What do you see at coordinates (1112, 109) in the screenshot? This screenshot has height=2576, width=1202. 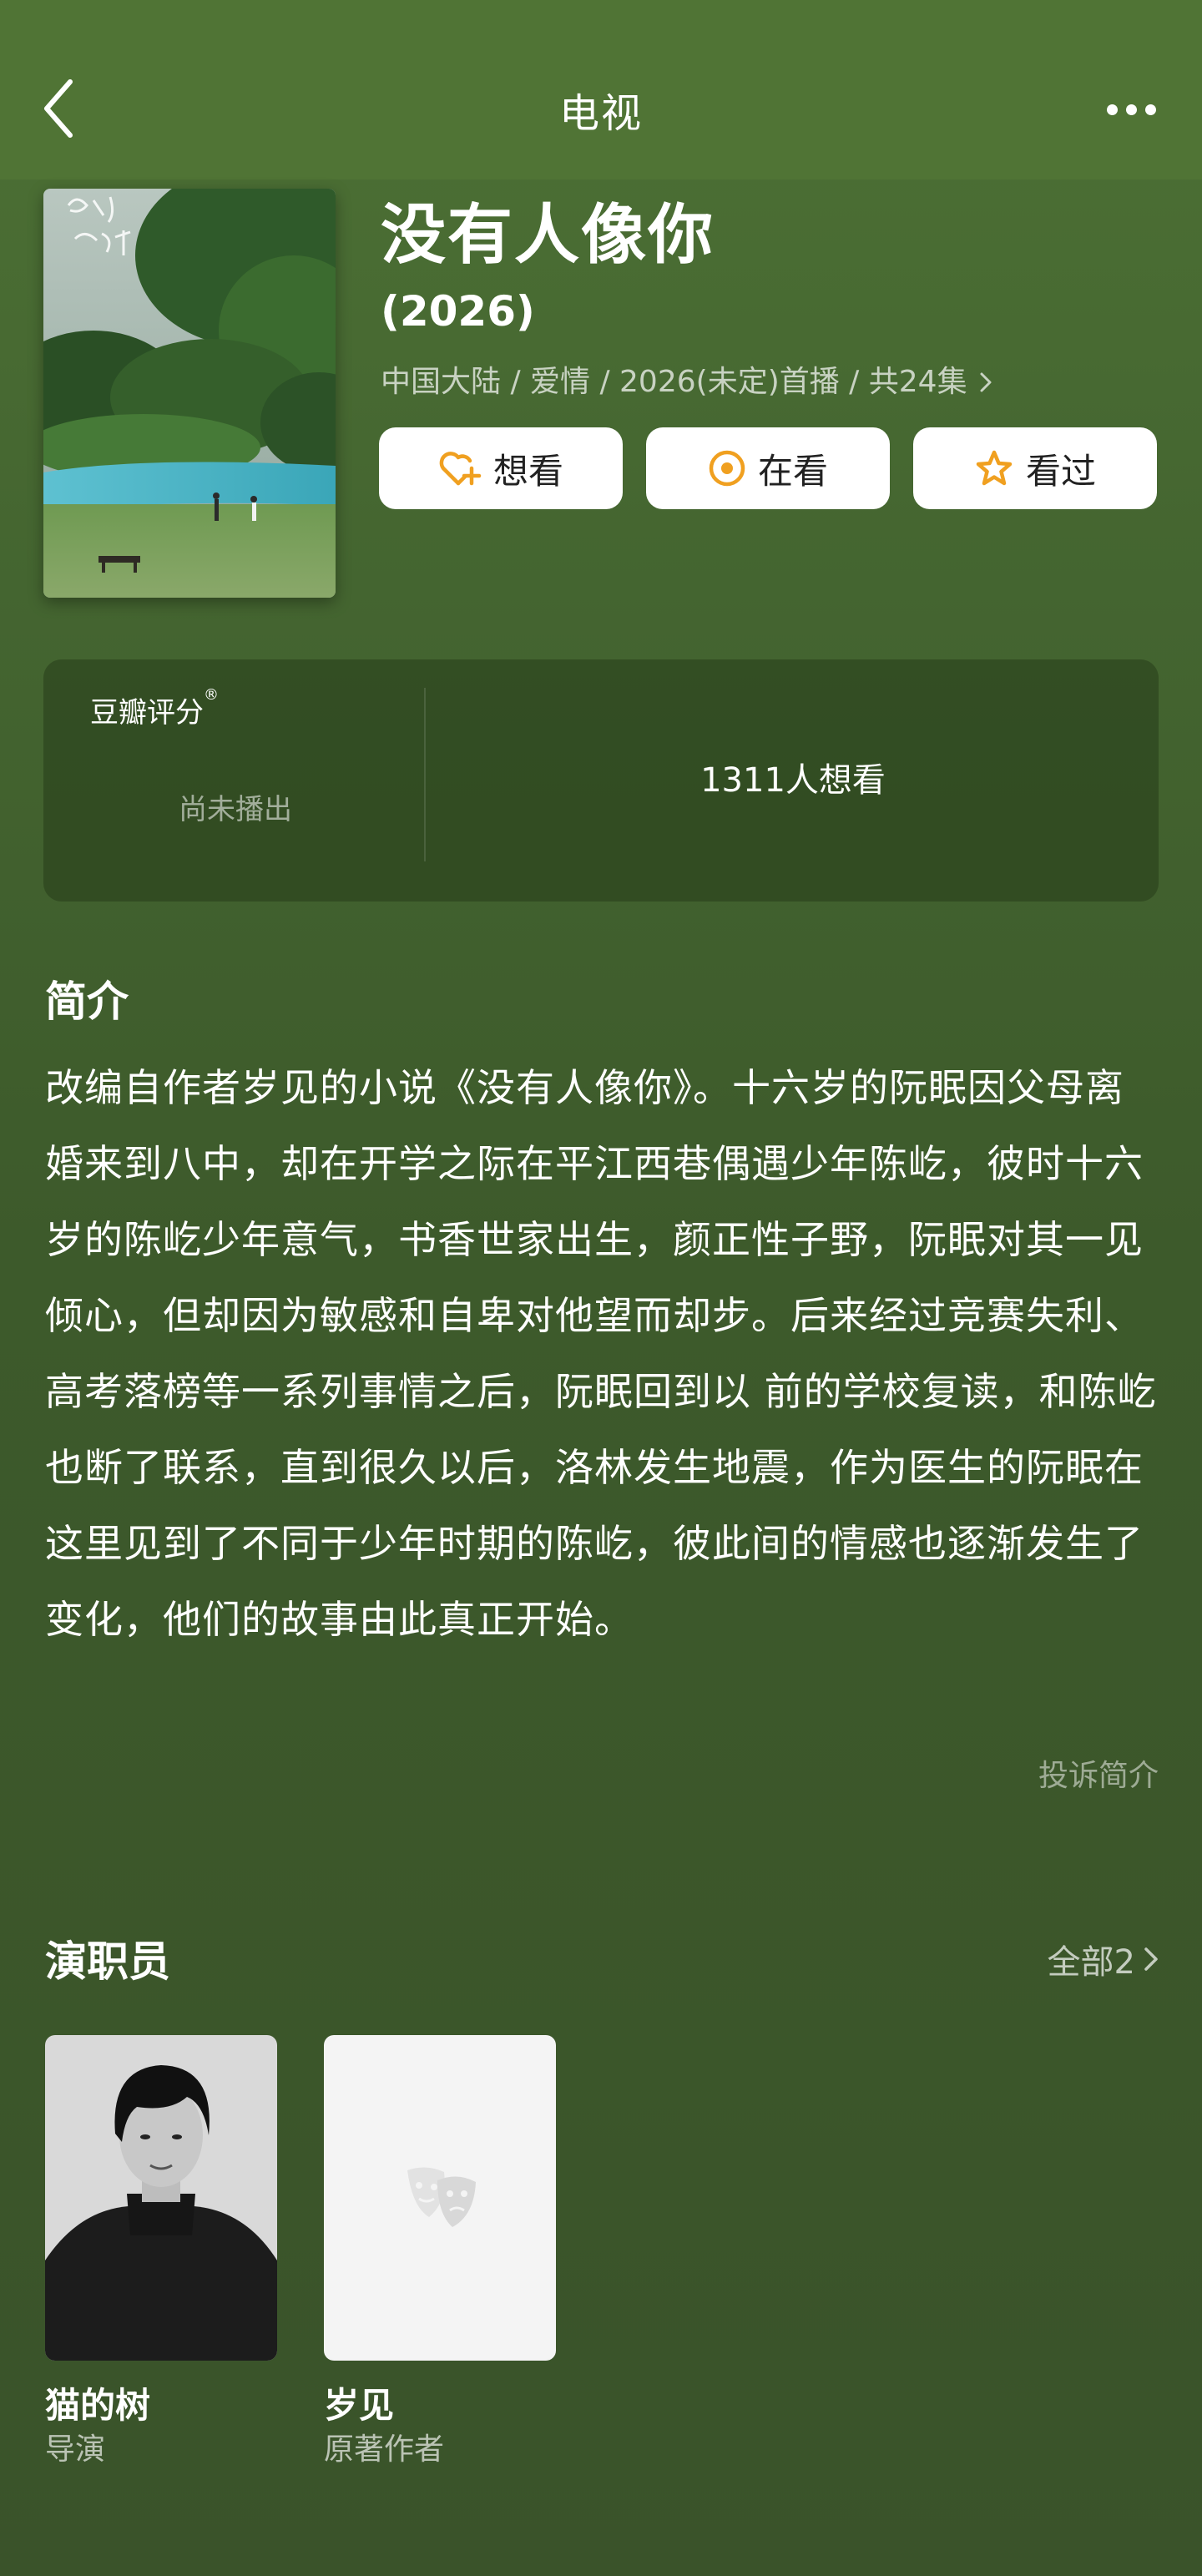 I see `more-dots-icon` at bounding box center [1112, 109].